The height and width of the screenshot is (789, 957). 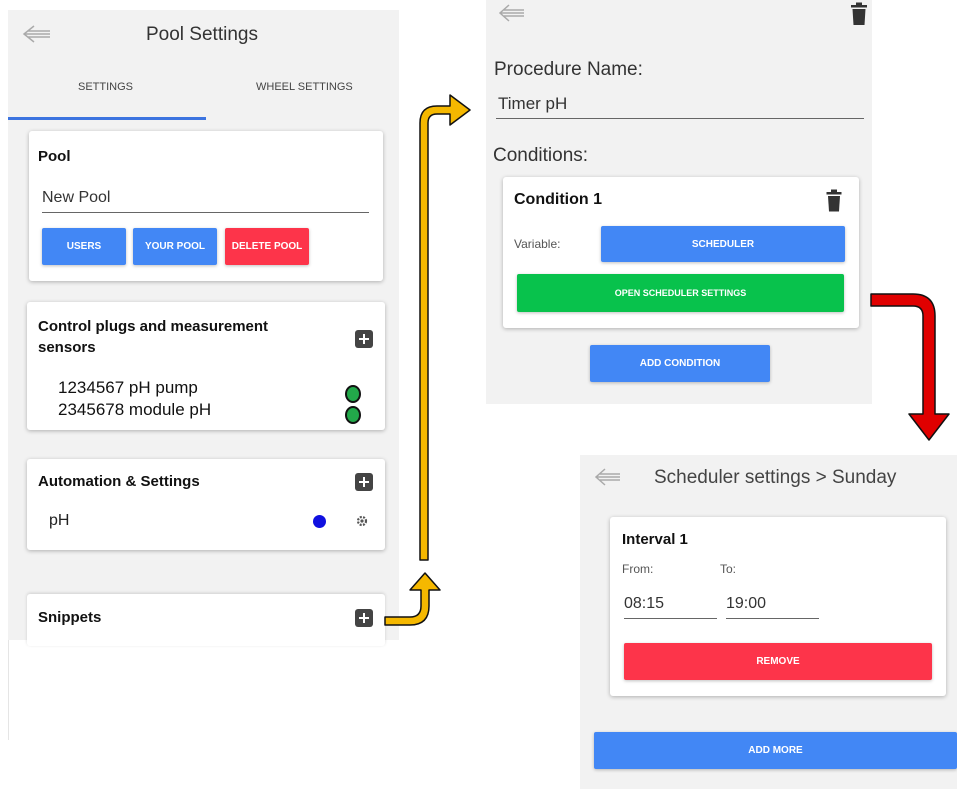 I want to click on interval-card: Interval 1 From: To: 08:15 19:00 REMOVE, so click(x=778, y=606).